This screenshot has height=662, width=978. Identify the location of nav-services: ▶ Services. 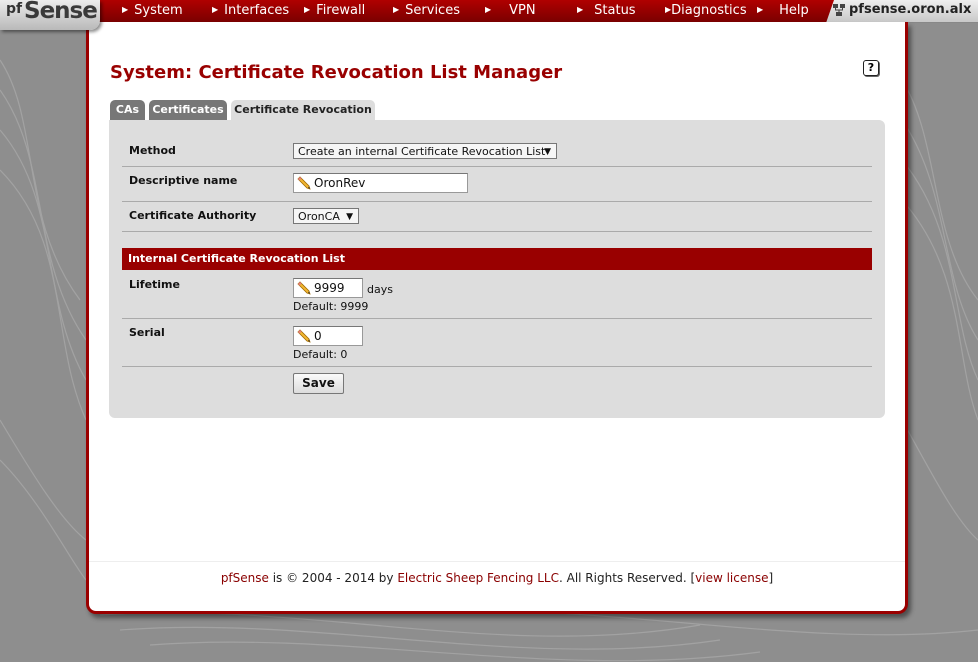
(426, 11).